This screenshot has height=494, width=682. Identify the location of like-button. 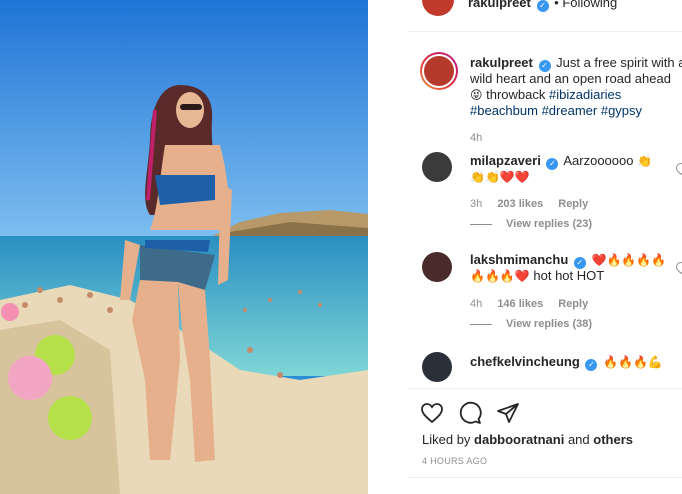
(432, 413).